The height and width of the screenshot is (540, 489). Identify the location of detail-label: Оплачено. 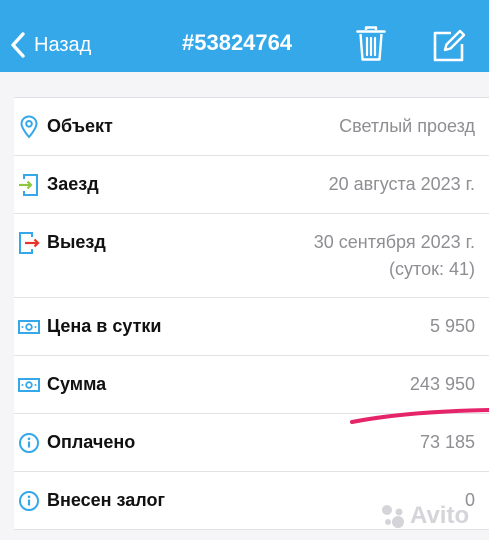
(91, 442).